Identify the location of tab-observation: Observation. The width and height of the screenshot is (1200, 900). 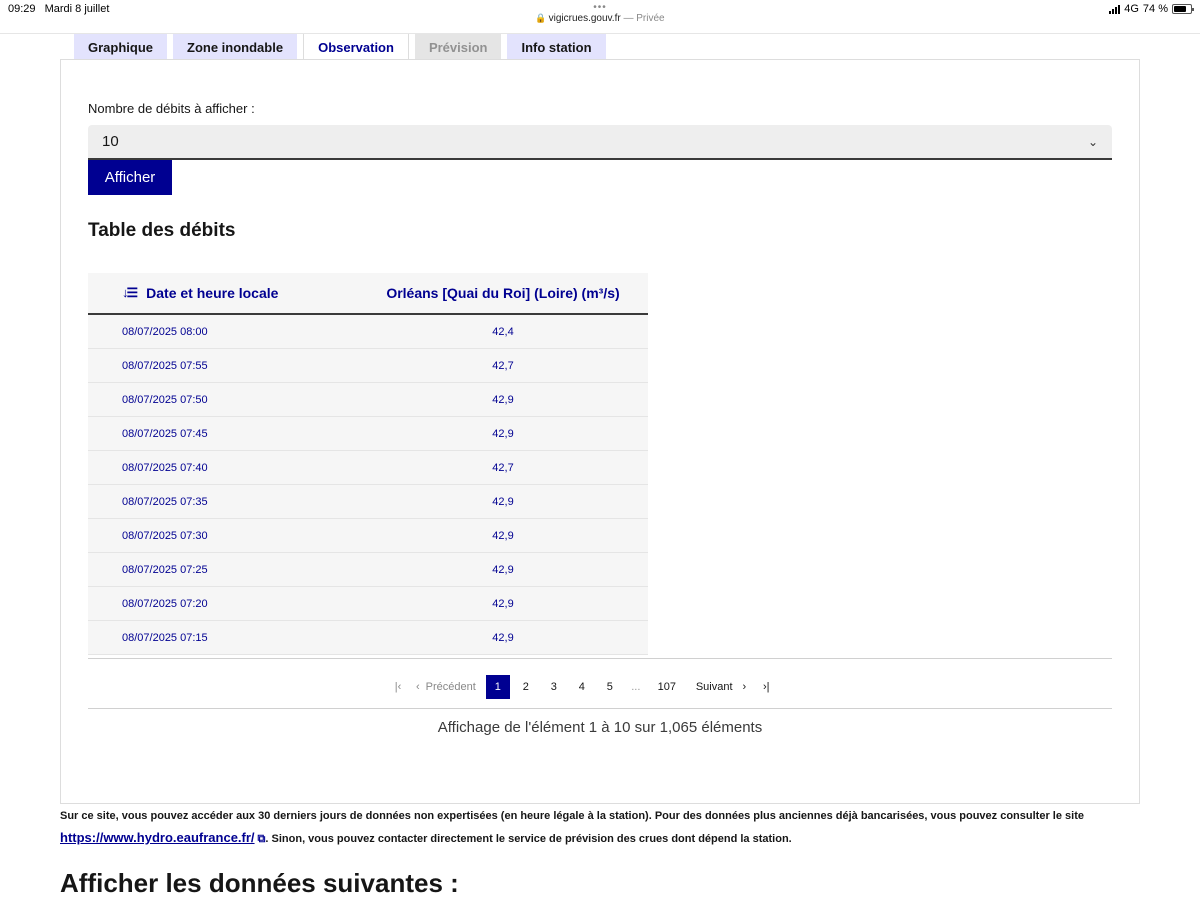
(356, 47).